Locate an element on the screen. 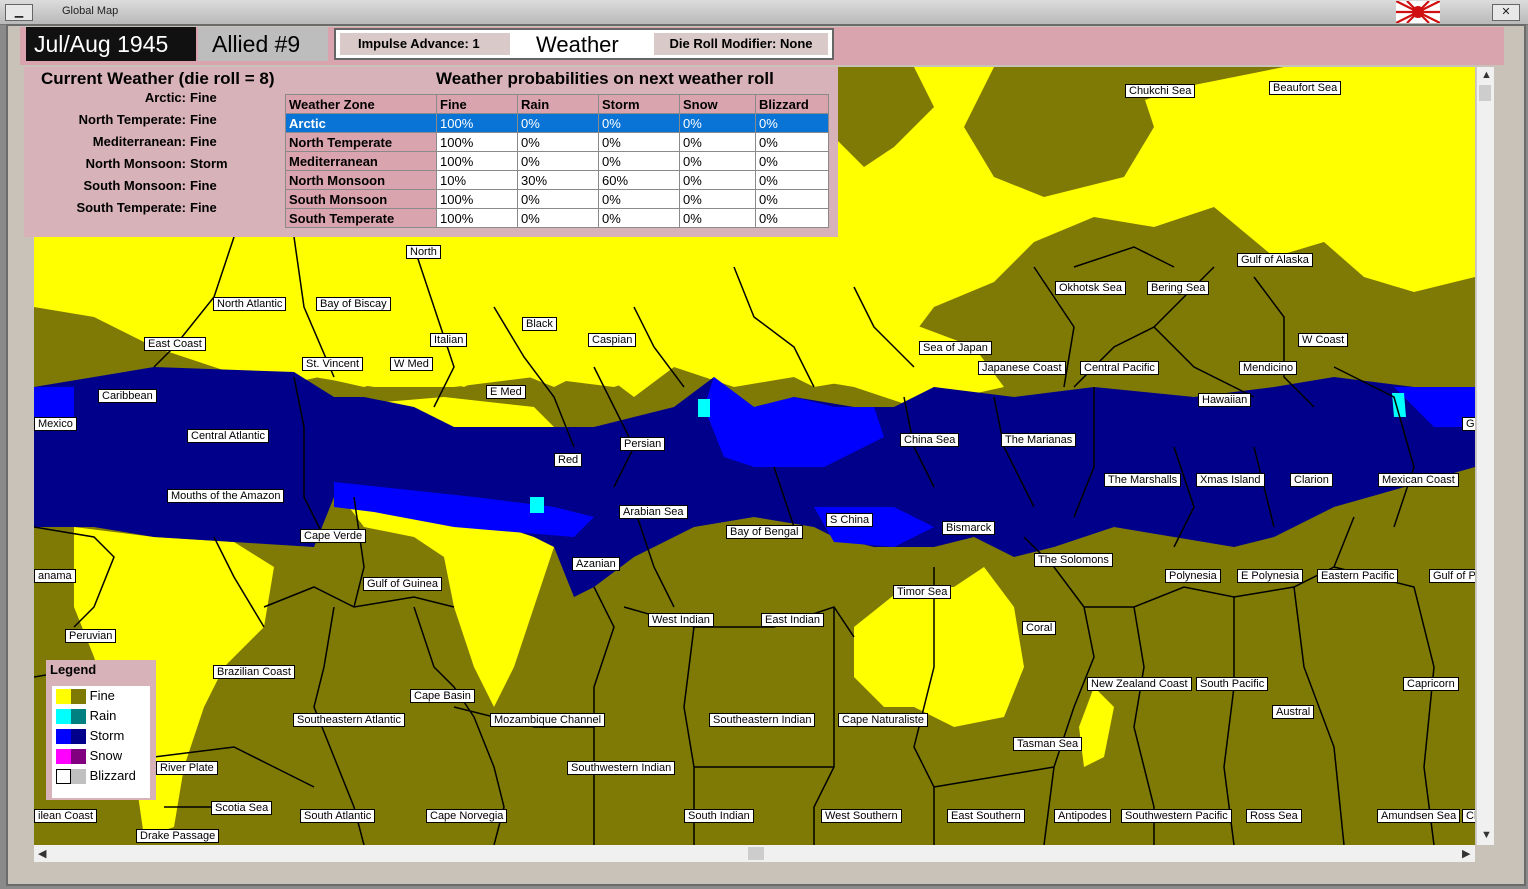  sea-label: E Med is located at coordinates (506, 392).